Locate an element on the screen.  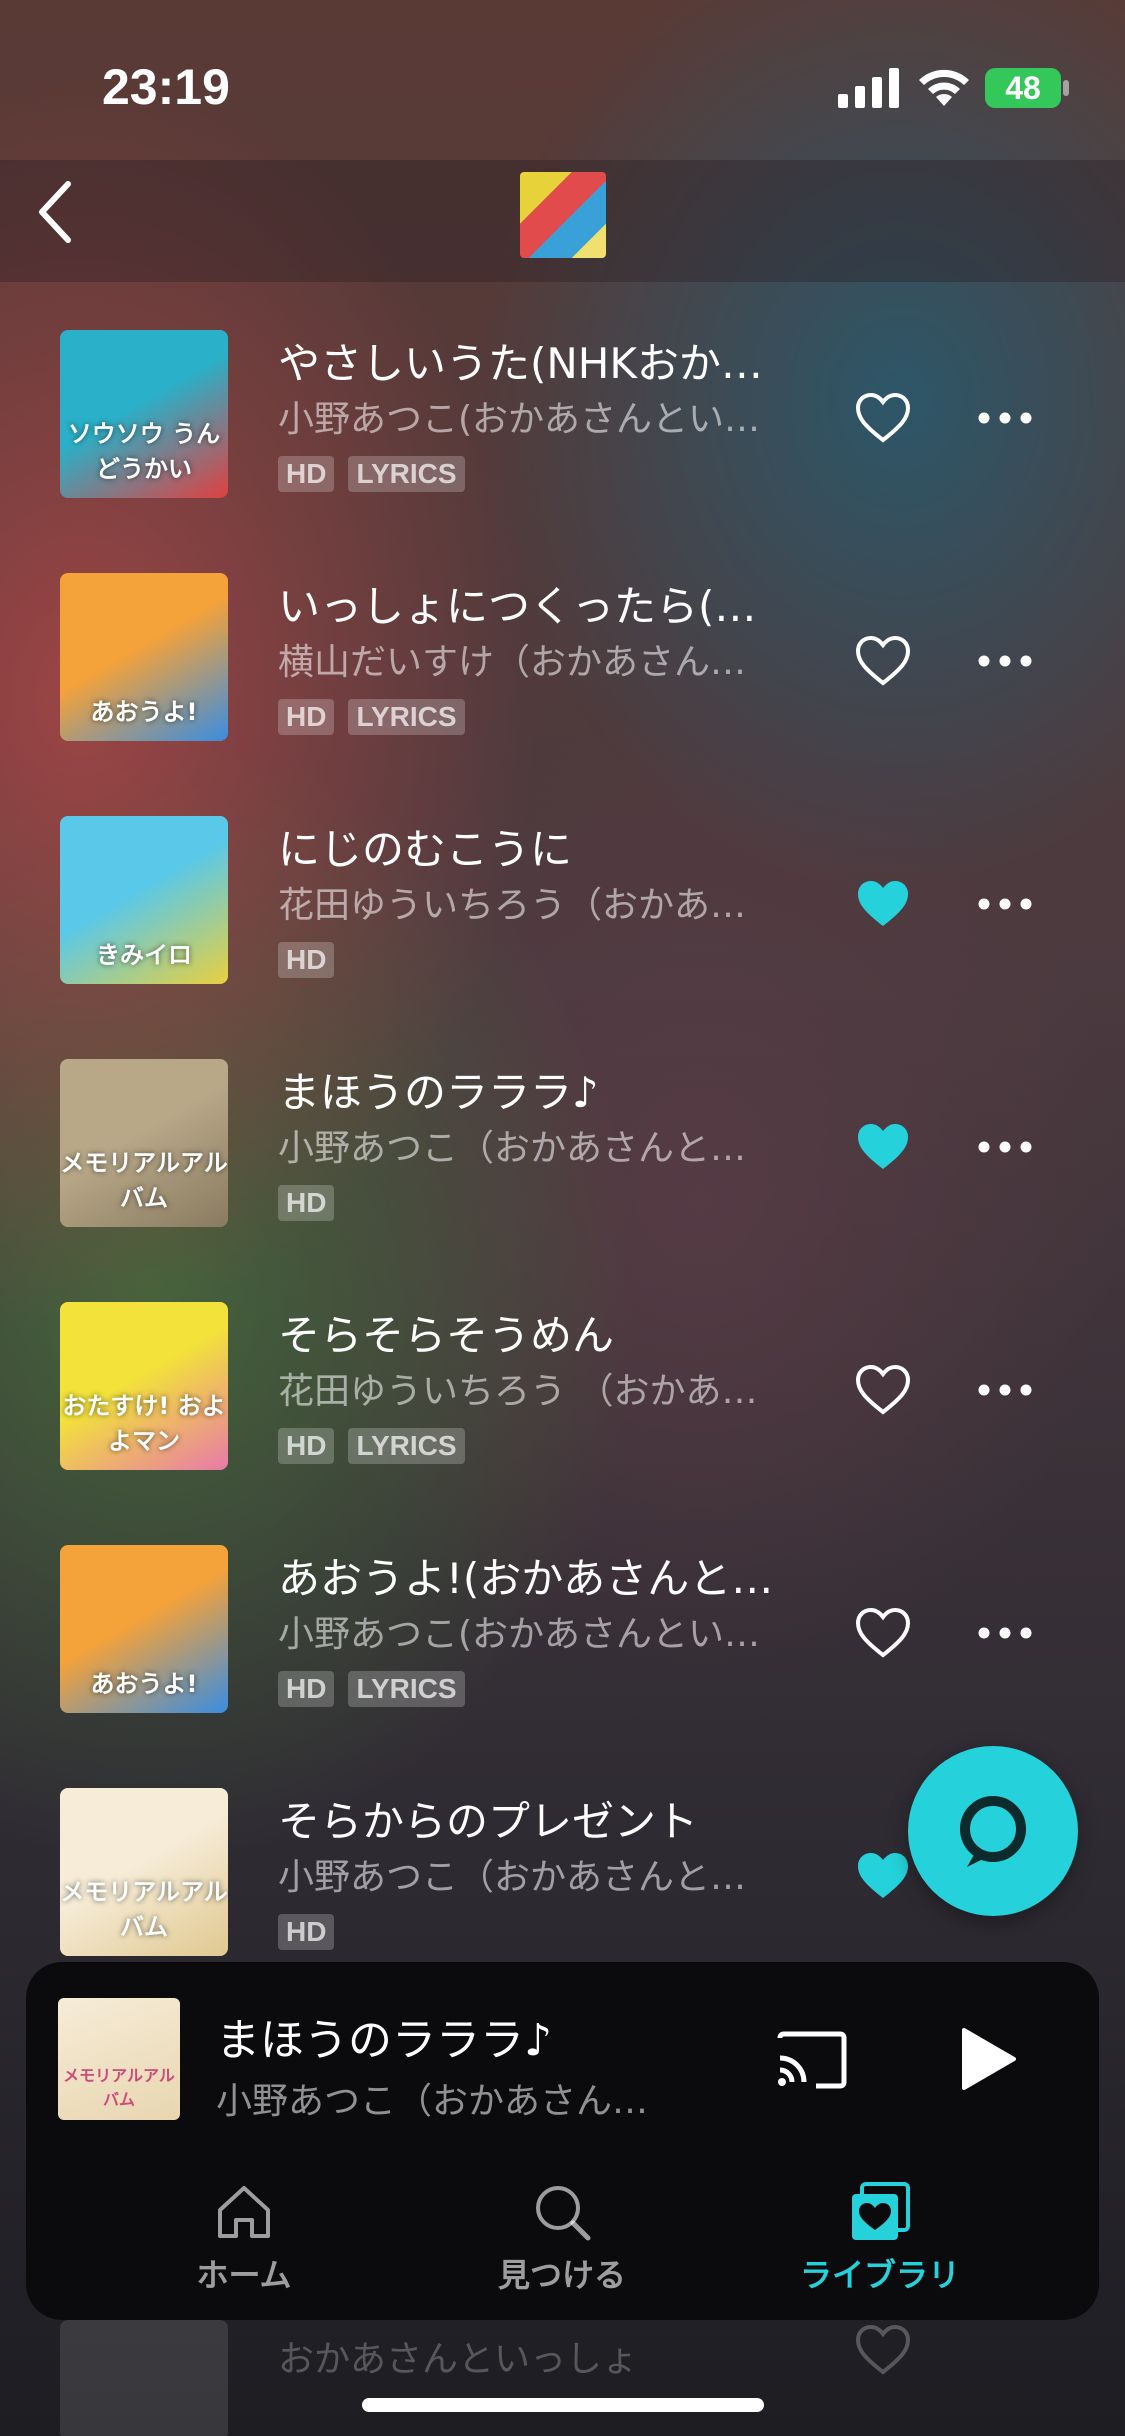
wifi-icon is located at coordinates (944, 87).